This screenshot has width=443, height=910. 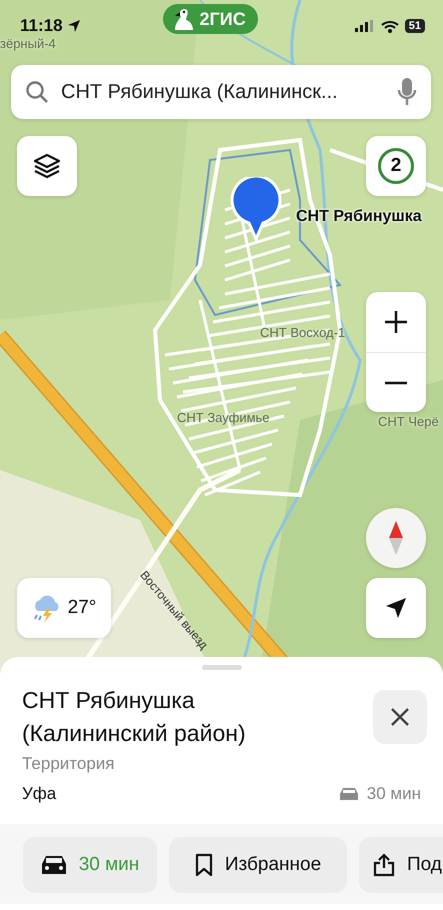 I want to click on minus-icon, so click(x=396, y=382).